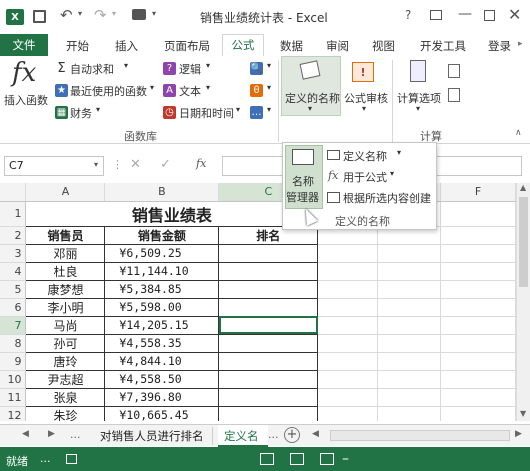 The height and width of the screenshot is (471, 530). What do you see at coordinates (190, 91) in the screenshot?
I see `text-button: 文本` at bounding box center [190, 91].